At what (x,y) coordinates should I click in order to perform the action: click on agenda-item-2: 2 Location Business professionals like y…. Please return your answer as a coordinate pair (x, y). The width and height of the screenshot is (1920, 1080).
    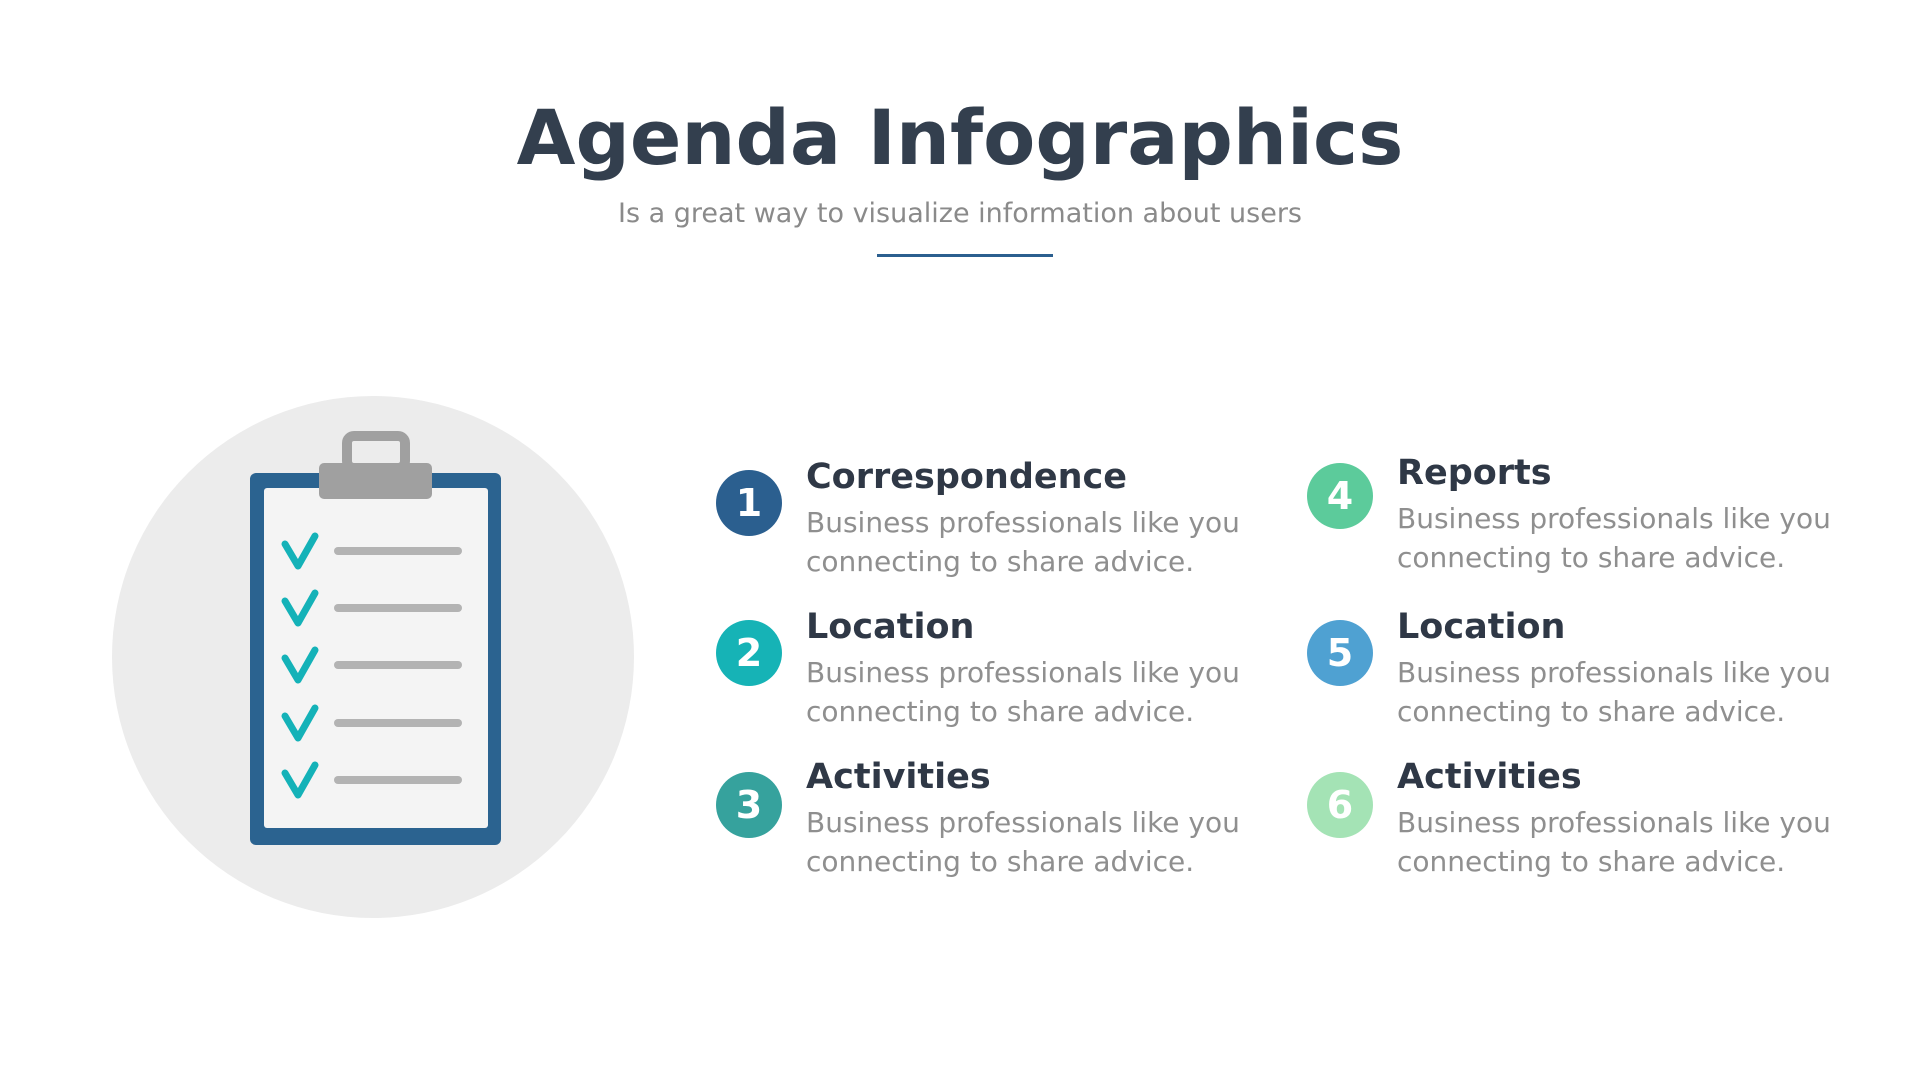
    Looking at the image, I should click on (986, 675).